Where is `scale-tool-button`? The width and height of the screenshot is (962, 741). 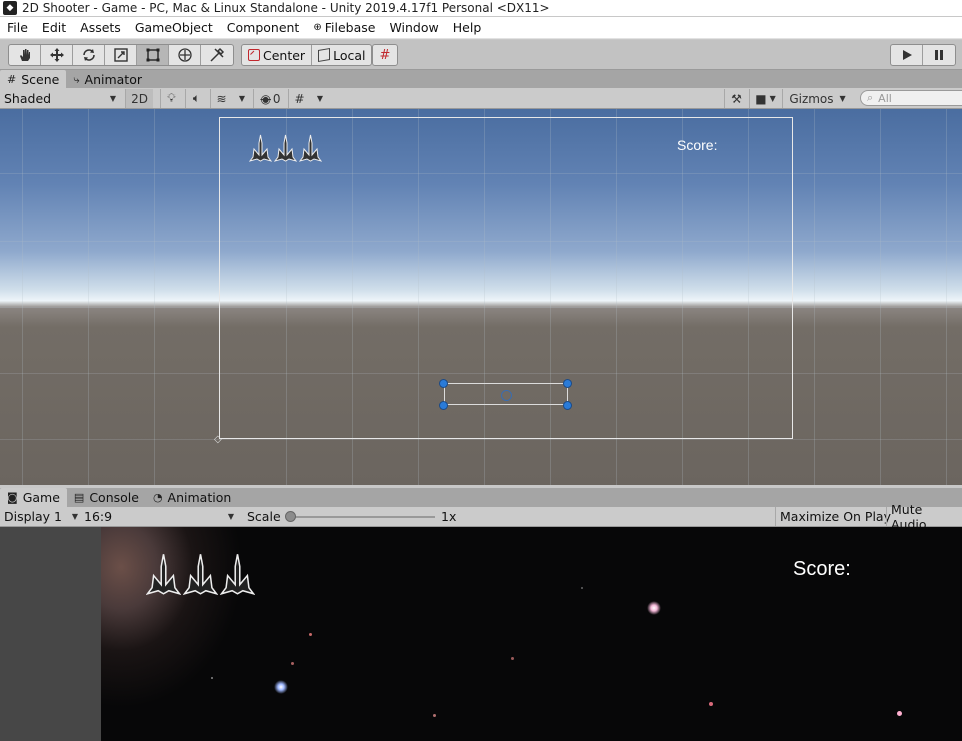
scale-tool-button is located at coordinates (121, 55).